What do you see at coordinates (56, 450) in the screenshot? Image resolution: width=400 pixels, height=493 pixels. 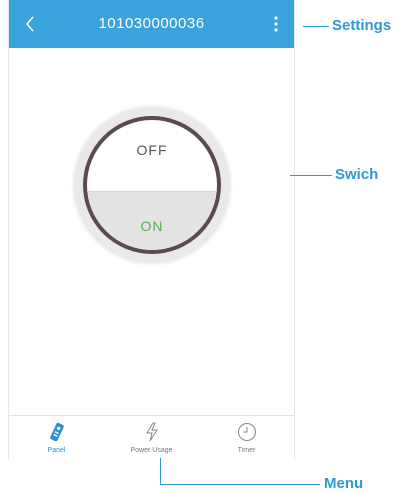 I see `tab-panel-label: Panel` at bounding box center [56, 450].